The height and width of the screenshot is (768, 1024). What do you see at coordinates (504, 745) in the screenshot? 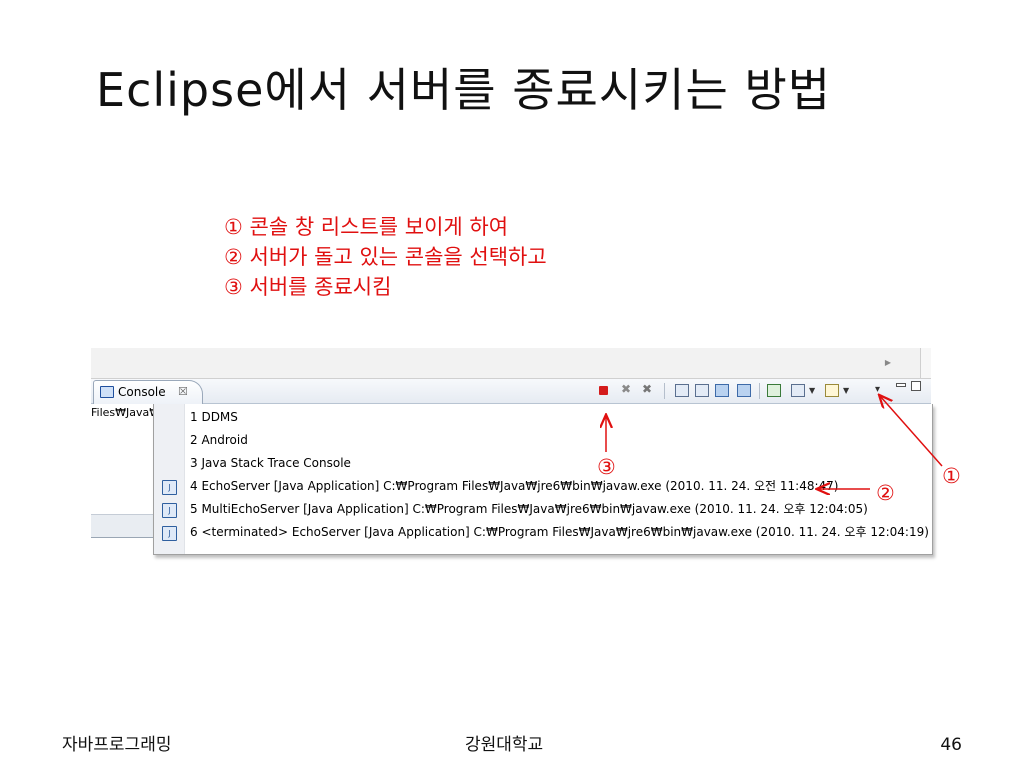
I see `footer-university: 강원대학교` at bounding box center [504, 745].